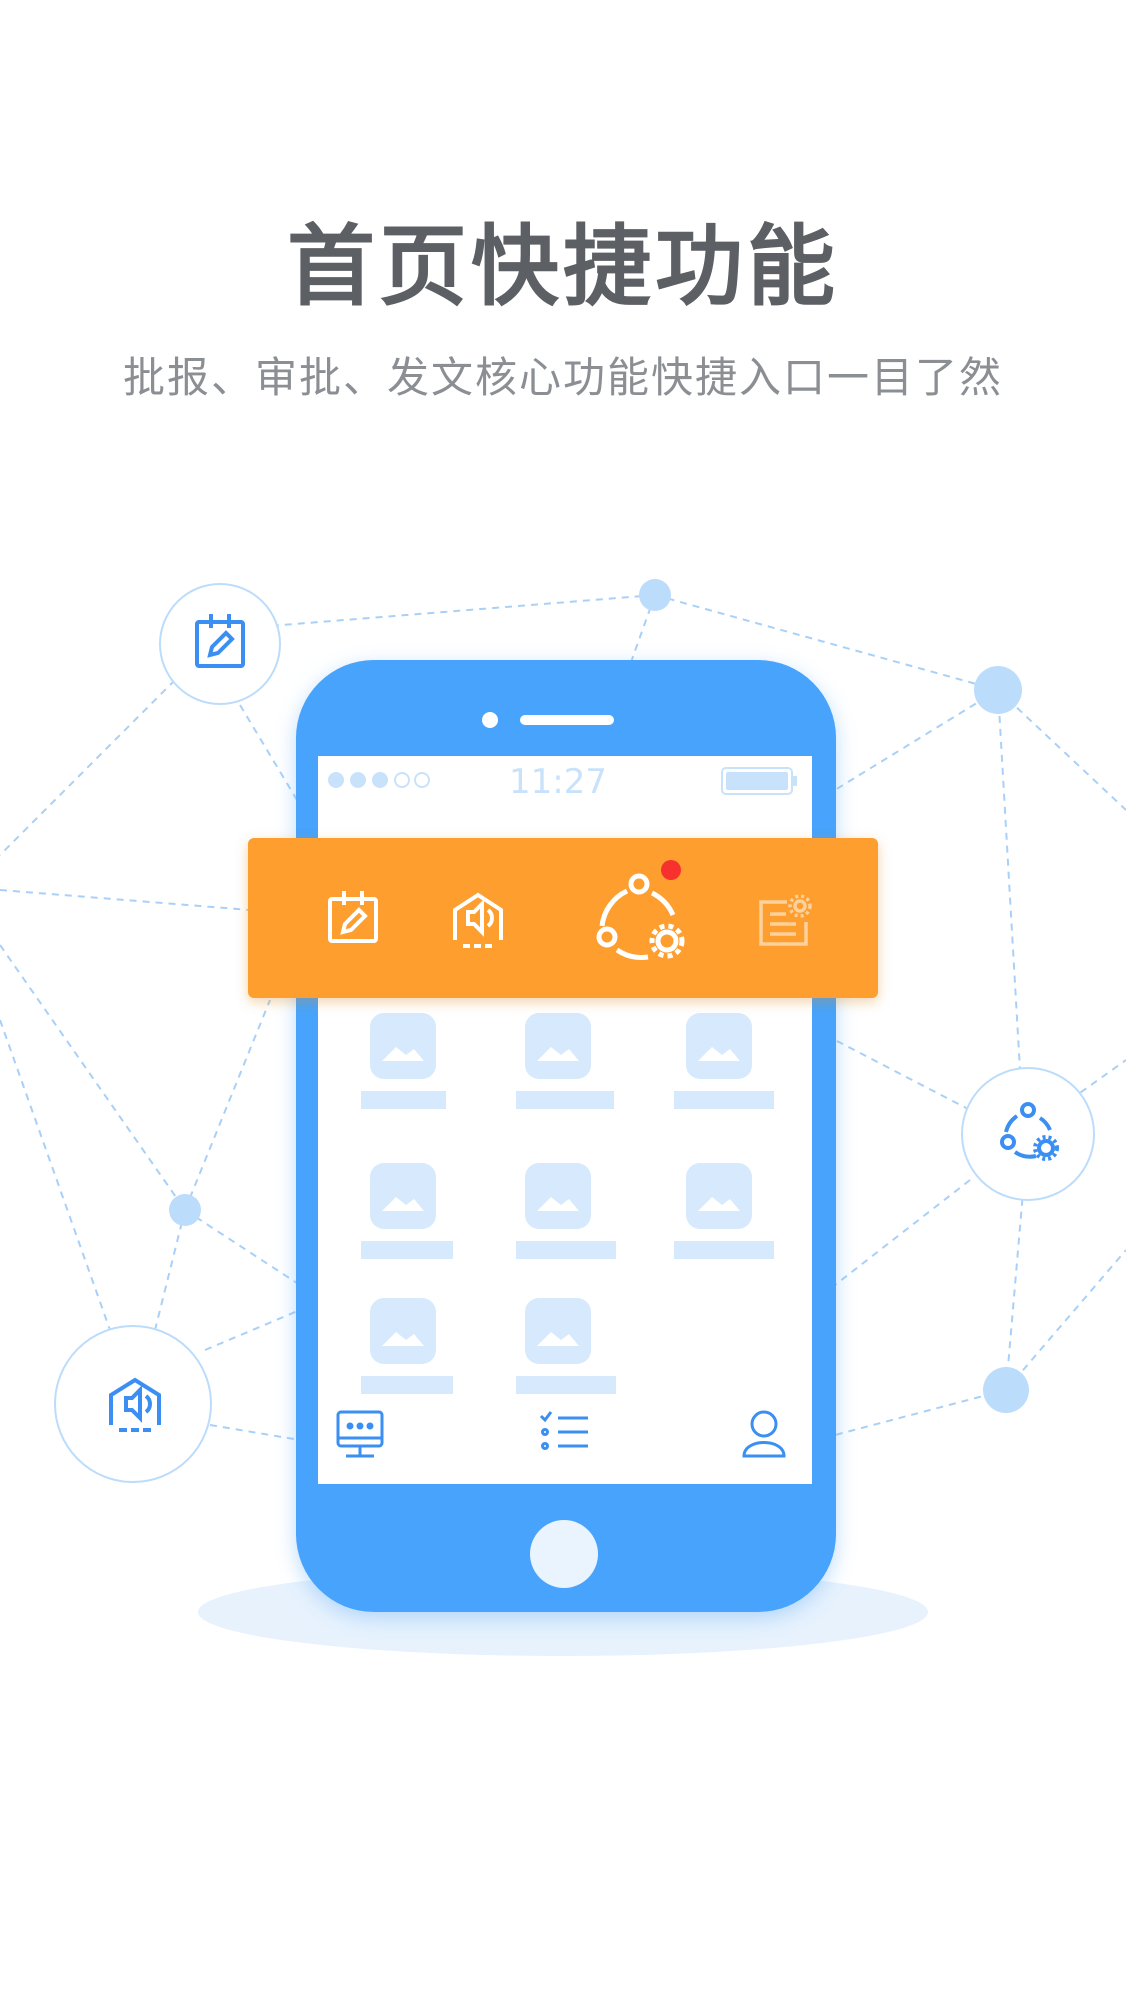  Describe the element at coordinates (490, 720) in the screenshot. I see `phone-camera` at that location.